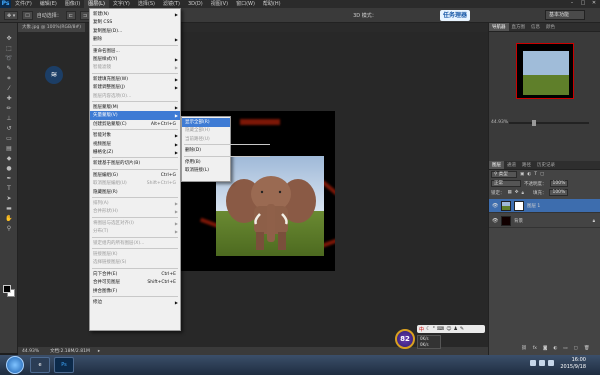  I want to click on lasso-tool-icon: ➰, so click(9, 58).